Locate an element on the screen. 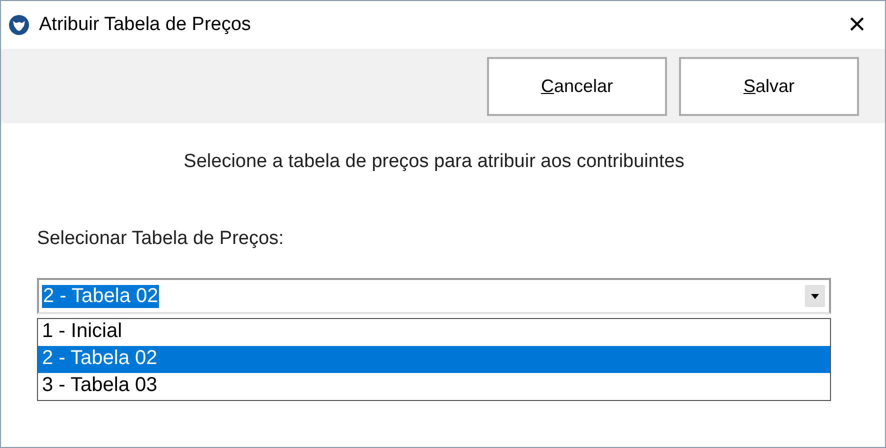 The image size is (886, 448). instruction-text: Selecione a tabela de preços para atribuir aos contribuintes is located at coordinates (434, 162).